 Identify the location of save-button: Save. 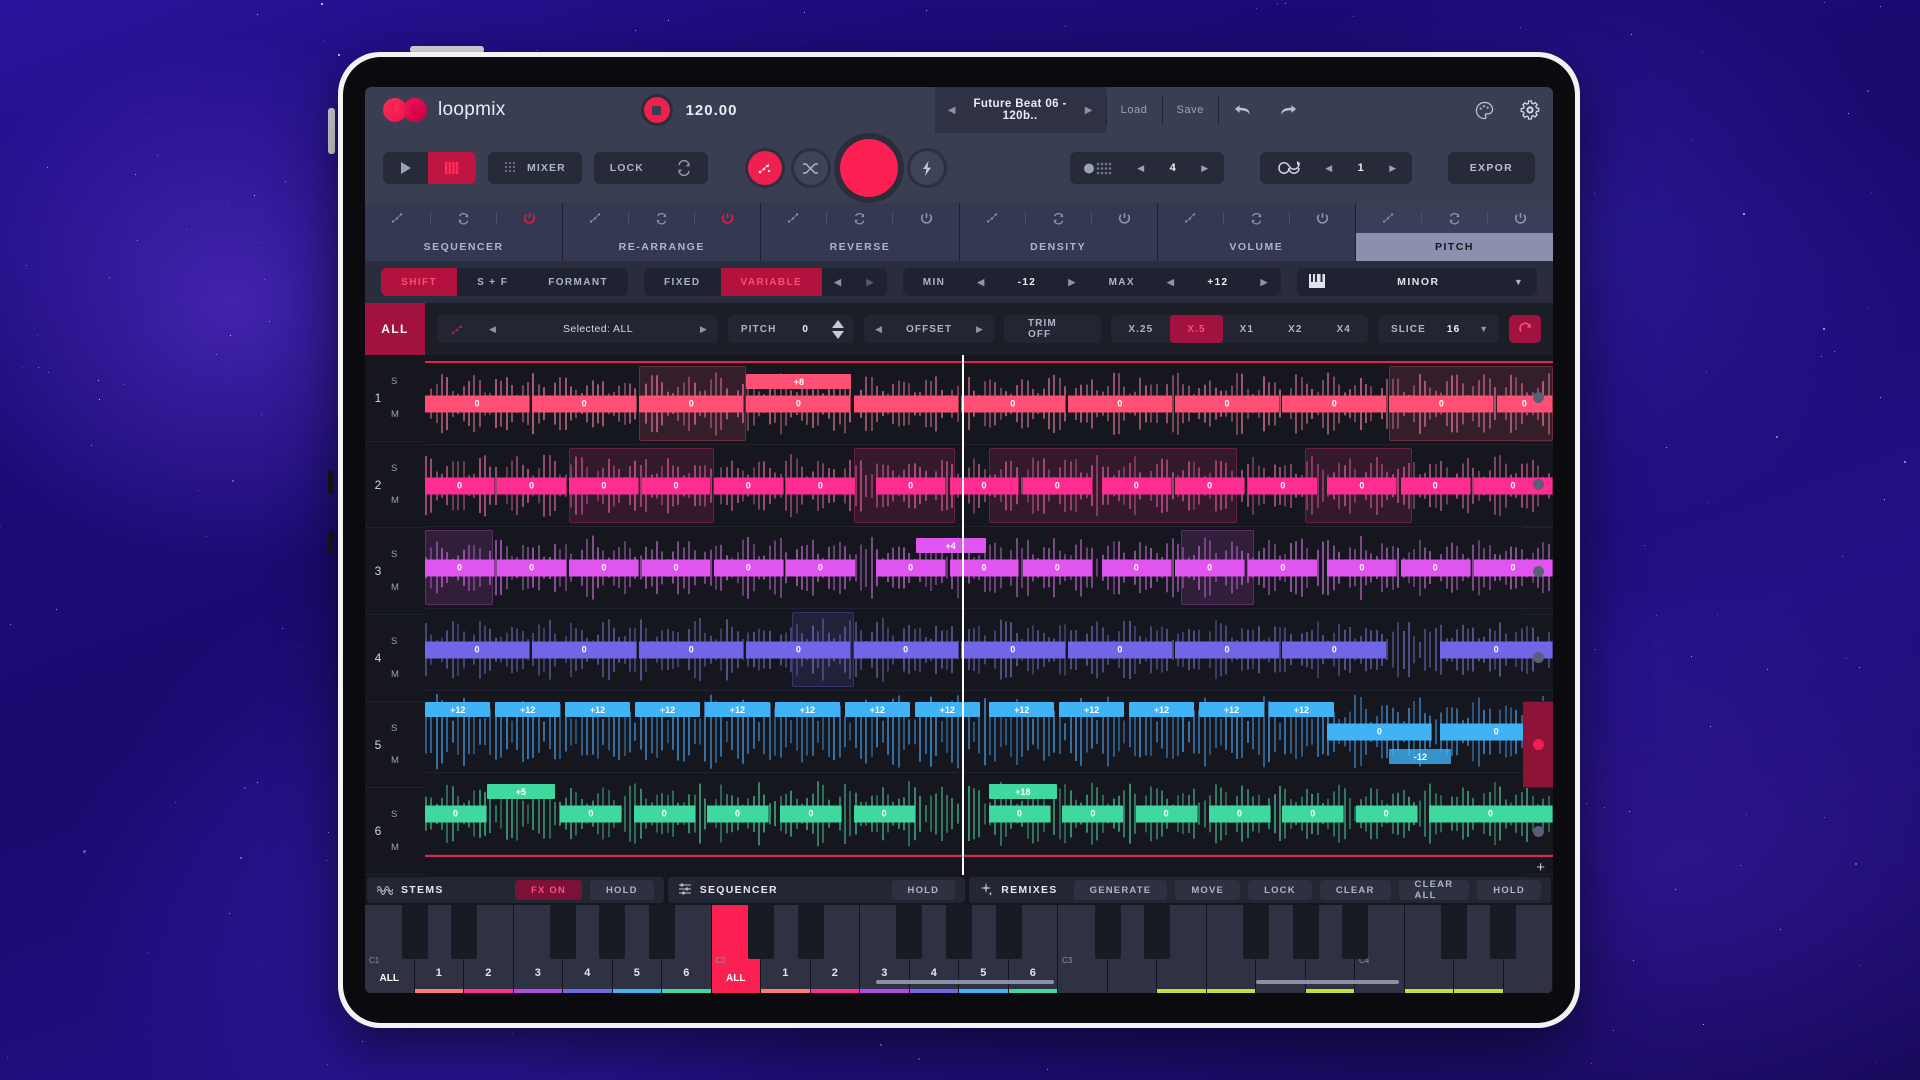
(1190, 110).